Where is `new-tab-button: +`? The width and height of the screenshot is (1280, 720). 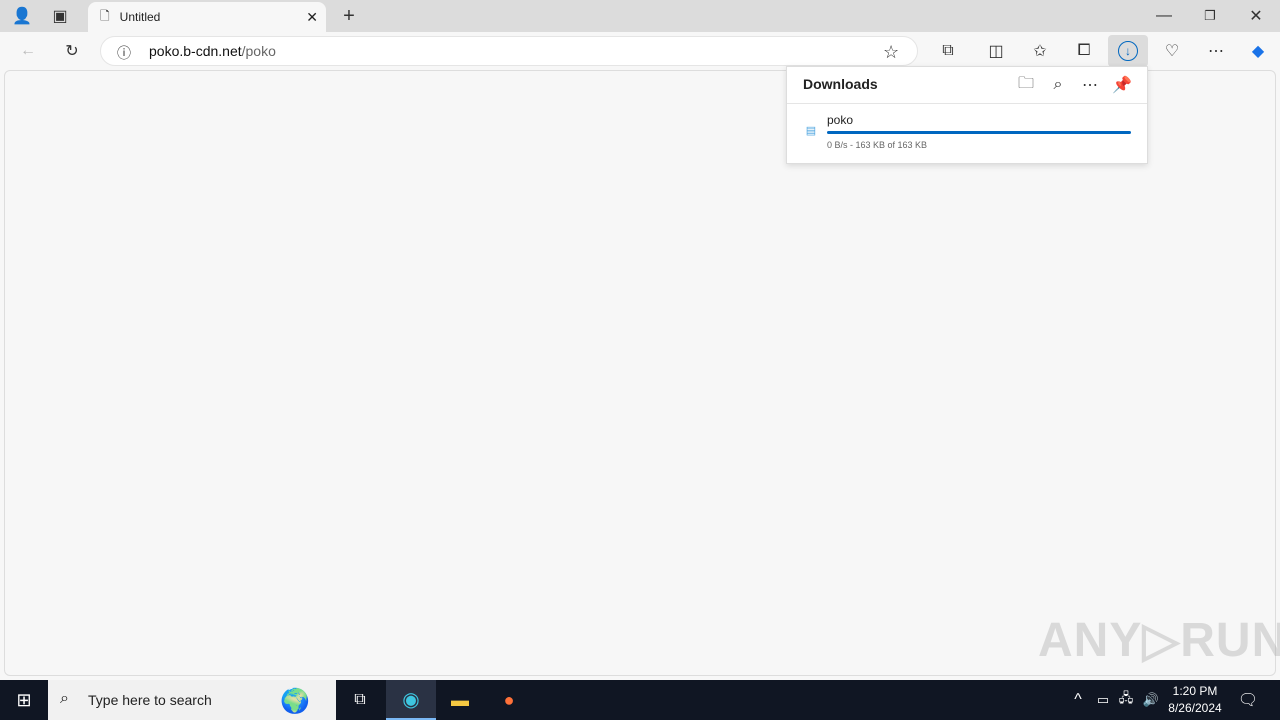
new-tab-button: + is located at coordinates (349, 16).